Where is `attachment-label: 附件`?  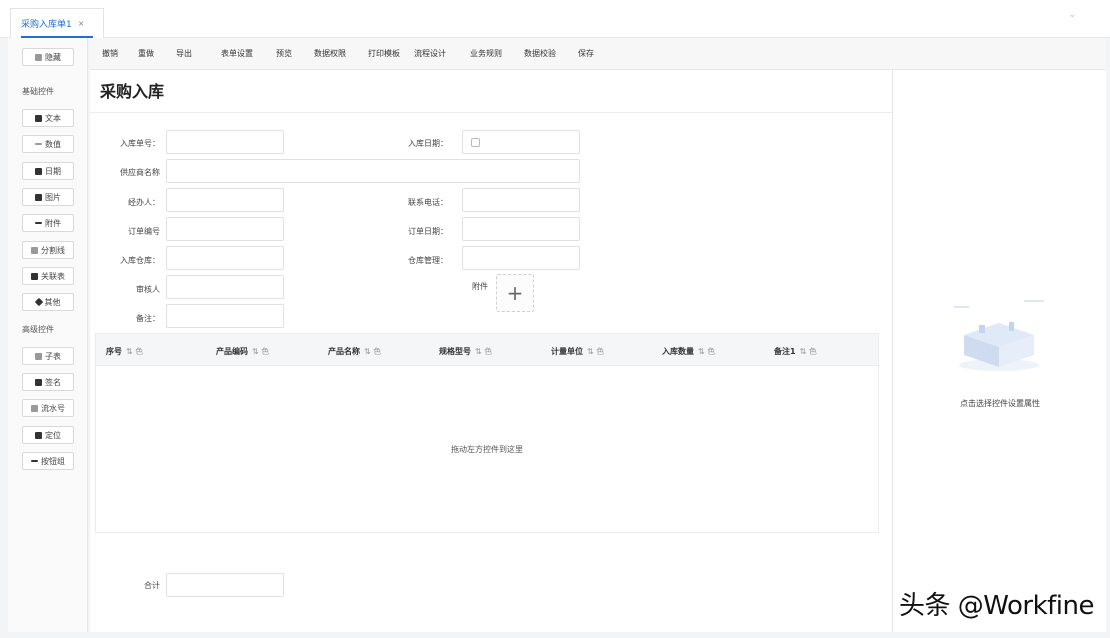 attachment-label: 附件 is located at coordinates (480, 286).